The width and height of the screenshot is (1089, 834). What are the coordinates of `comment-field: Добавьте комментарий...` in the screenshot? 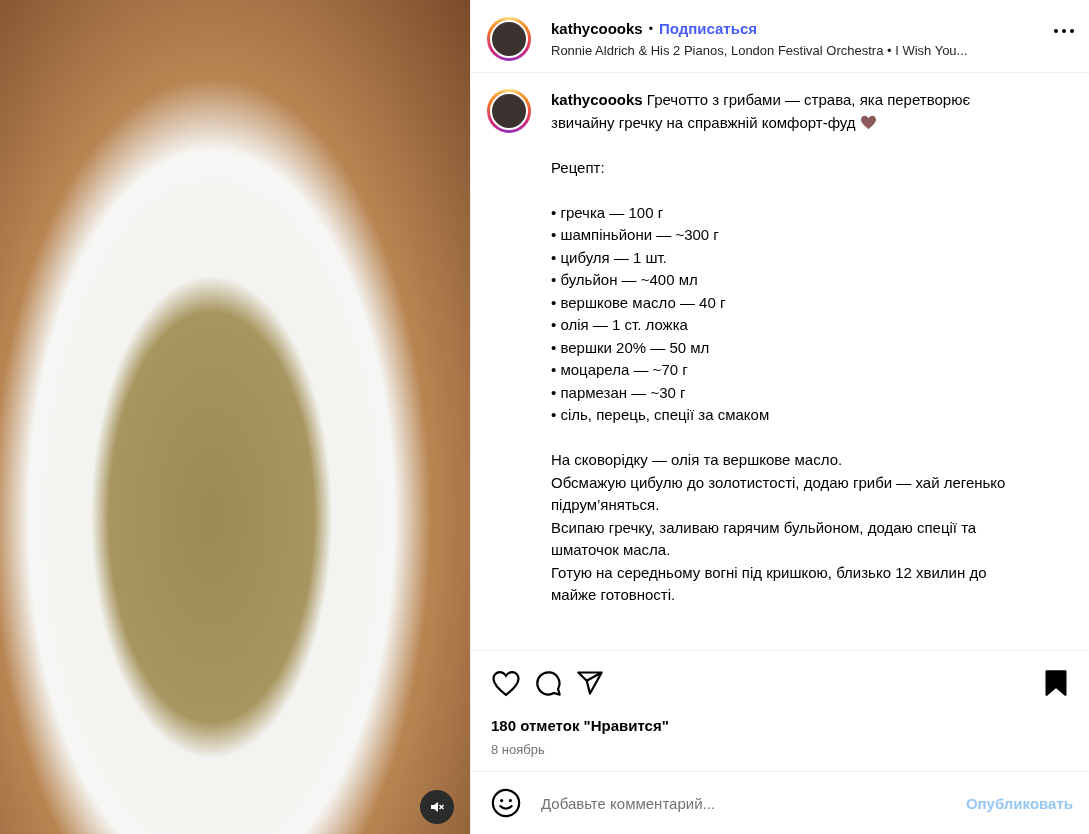 It's located at (752, 803).